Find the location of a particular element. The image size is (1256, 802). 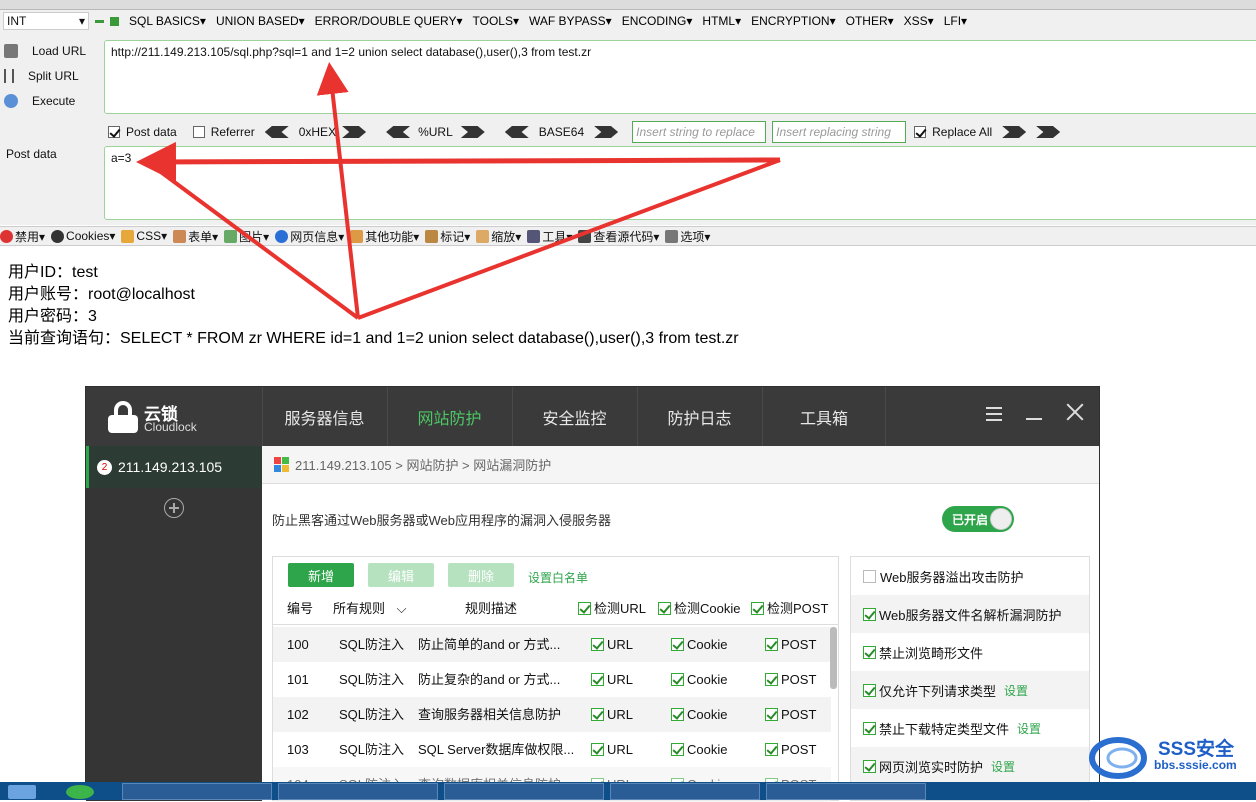

option-item: Web服务器溢出攻击防护 is located at coordinates (970, 576).